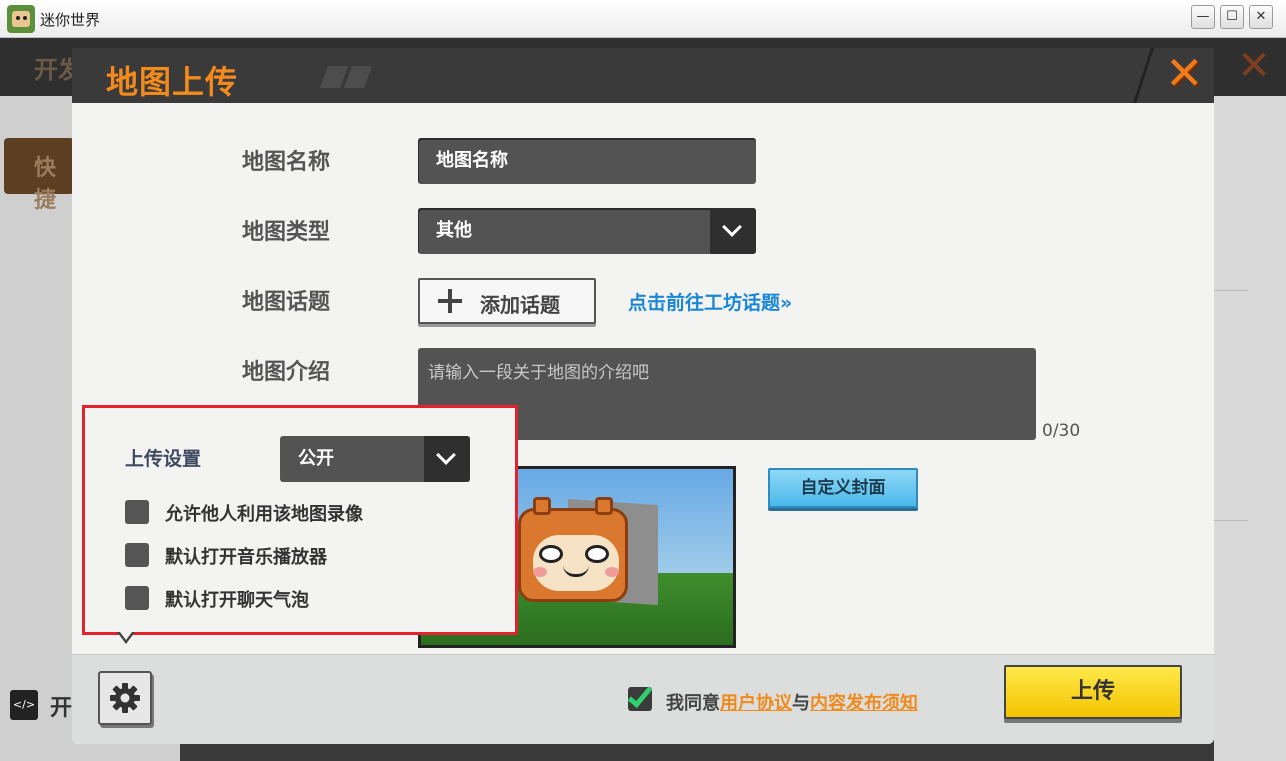 The width and height of the screenshot is (1286, 761). Describe the element at coordinates (70, 20) in the screenshot. I see `window-title: 迷你世界` at that location.